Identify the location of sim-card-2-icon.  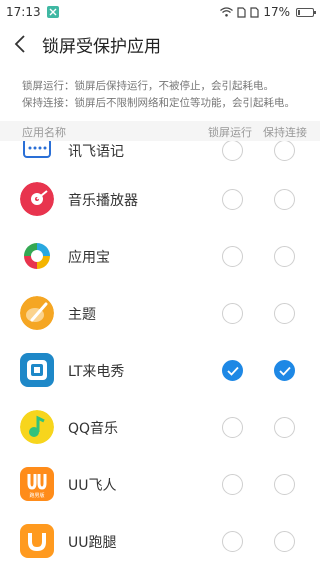
(254, 12).